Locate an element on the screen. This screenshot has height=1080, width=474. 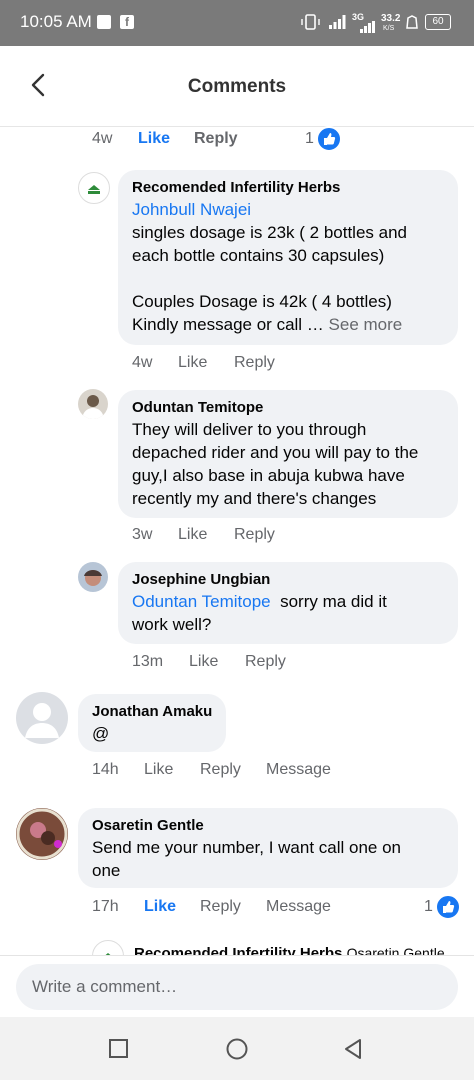
comment-text-line: each bottle contains 30 capsules) is located at coordinates (258, 255).